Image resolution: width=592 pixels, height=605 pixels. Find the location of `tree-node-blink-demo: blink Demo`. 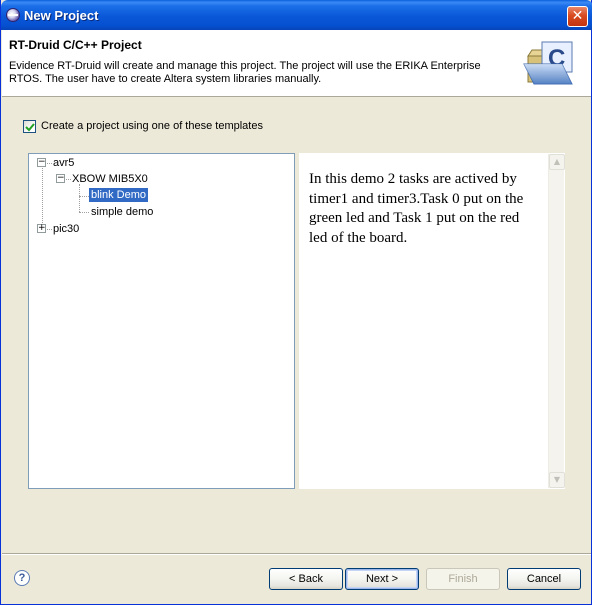

tree-node-blink-demo: blink Demo is located at coordinates (119, 195).